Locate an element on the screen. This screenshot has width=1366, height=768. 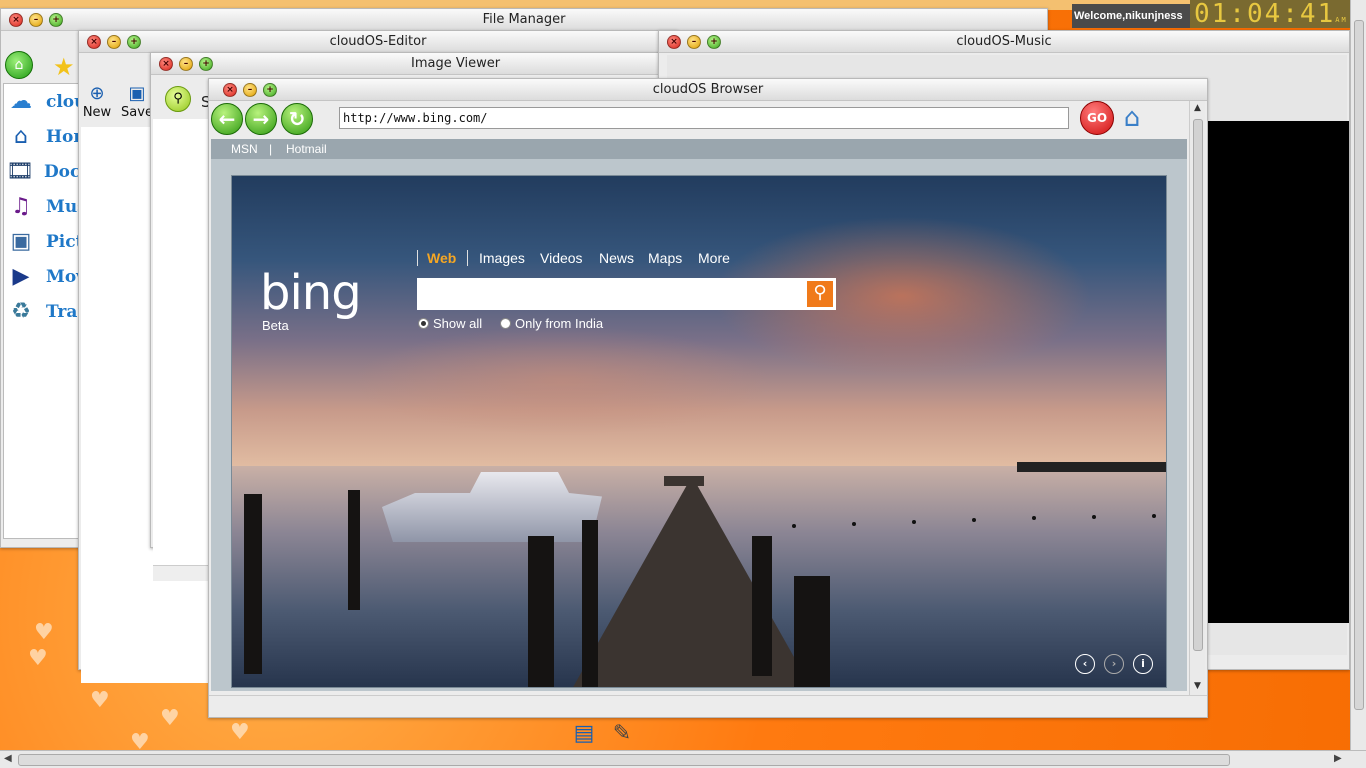
hard-drive-icon: ▤ is located at coordinates (584, 734).